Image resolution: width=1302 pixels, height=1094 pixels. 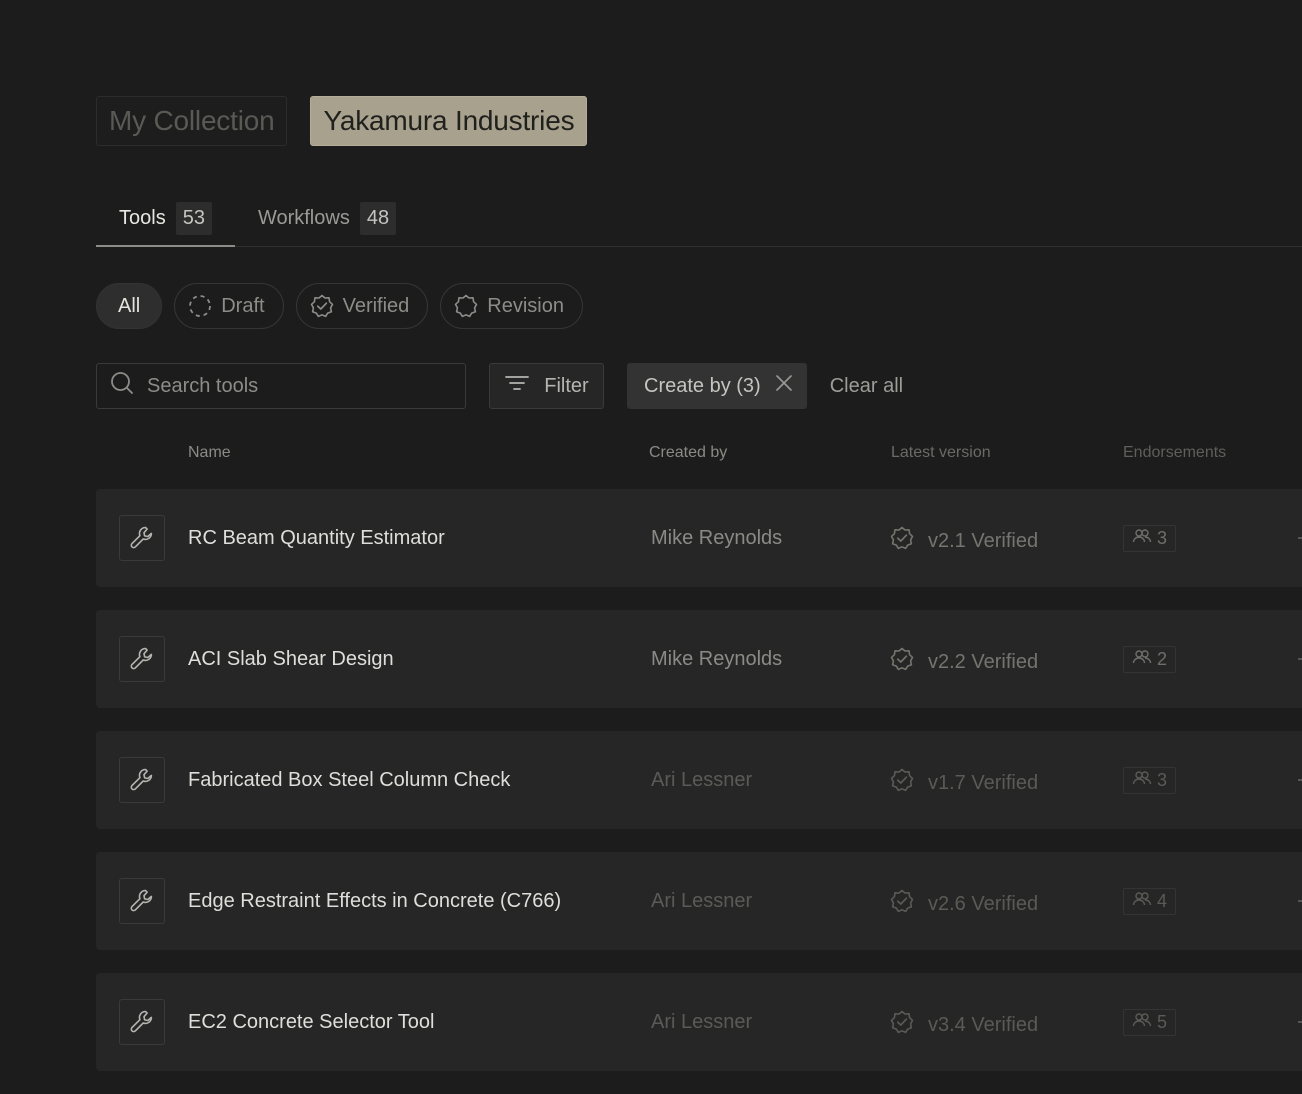 What do you see at coordinates (688, 453) in the screenshot?
I see `column-header-created-by: Created by` at bounding box center [688, 453].